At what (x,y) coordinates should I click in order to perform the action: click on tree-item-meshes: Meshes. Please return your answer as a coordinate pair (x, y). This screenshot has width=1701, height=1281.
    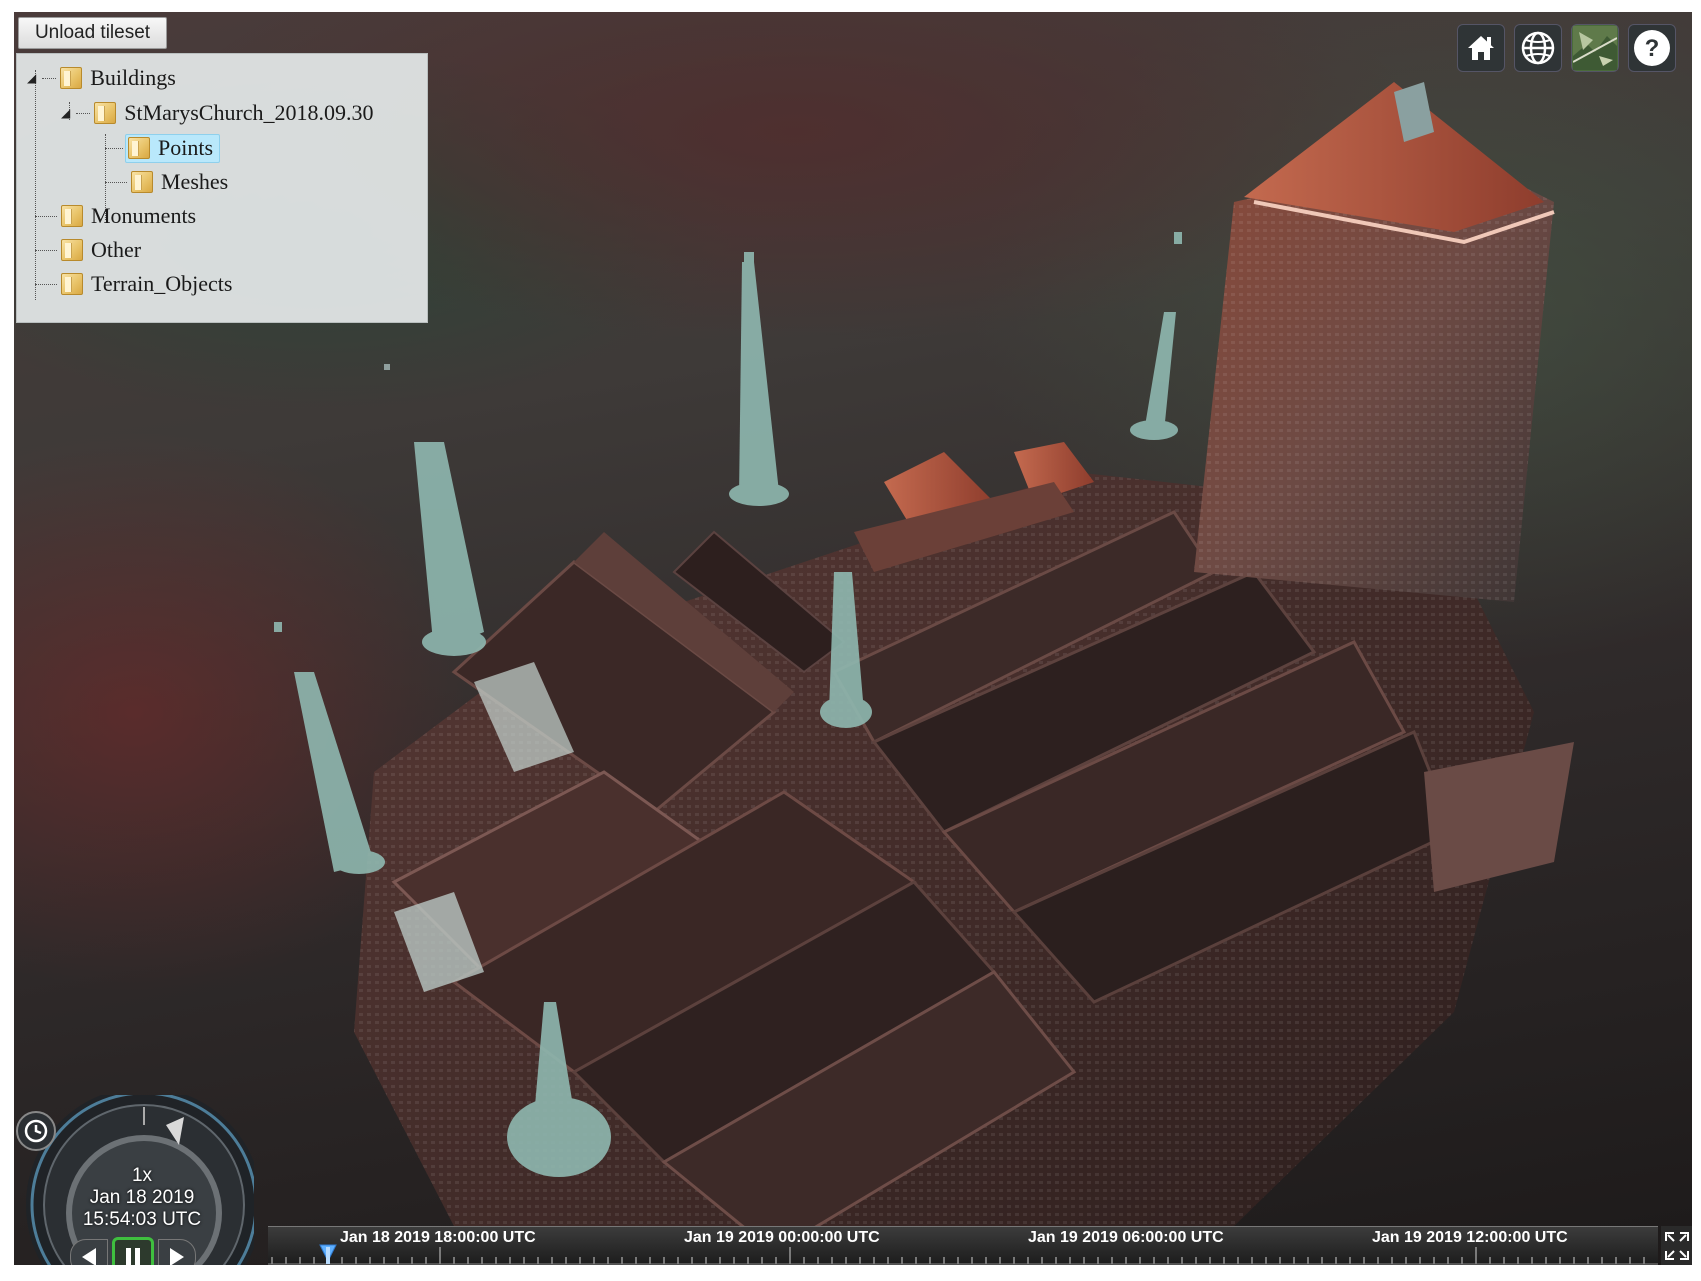
    Looking at the image, I should click on (166, 182).